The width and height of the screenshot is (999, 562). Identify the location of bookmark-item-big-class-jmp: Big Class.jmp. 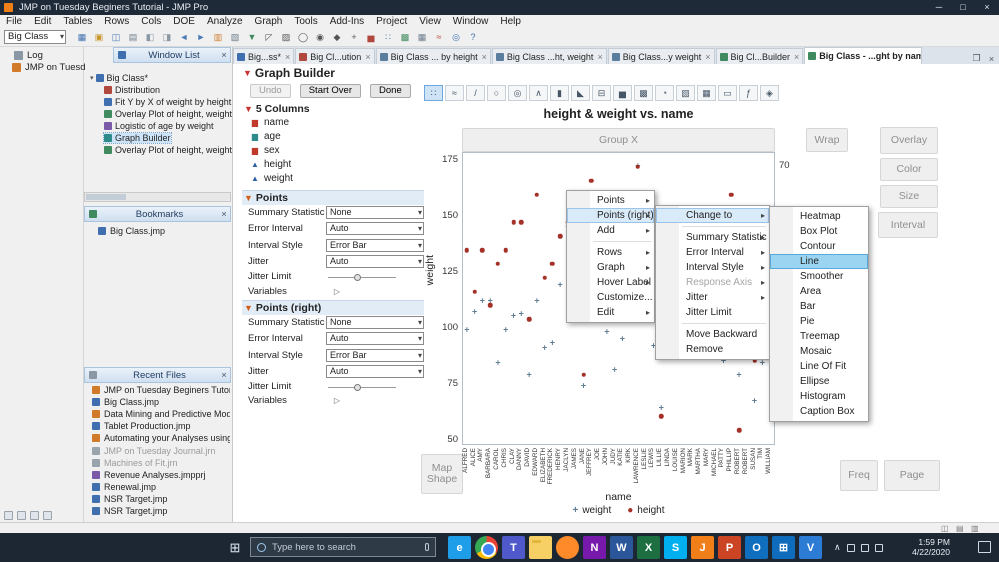
(167, 231).